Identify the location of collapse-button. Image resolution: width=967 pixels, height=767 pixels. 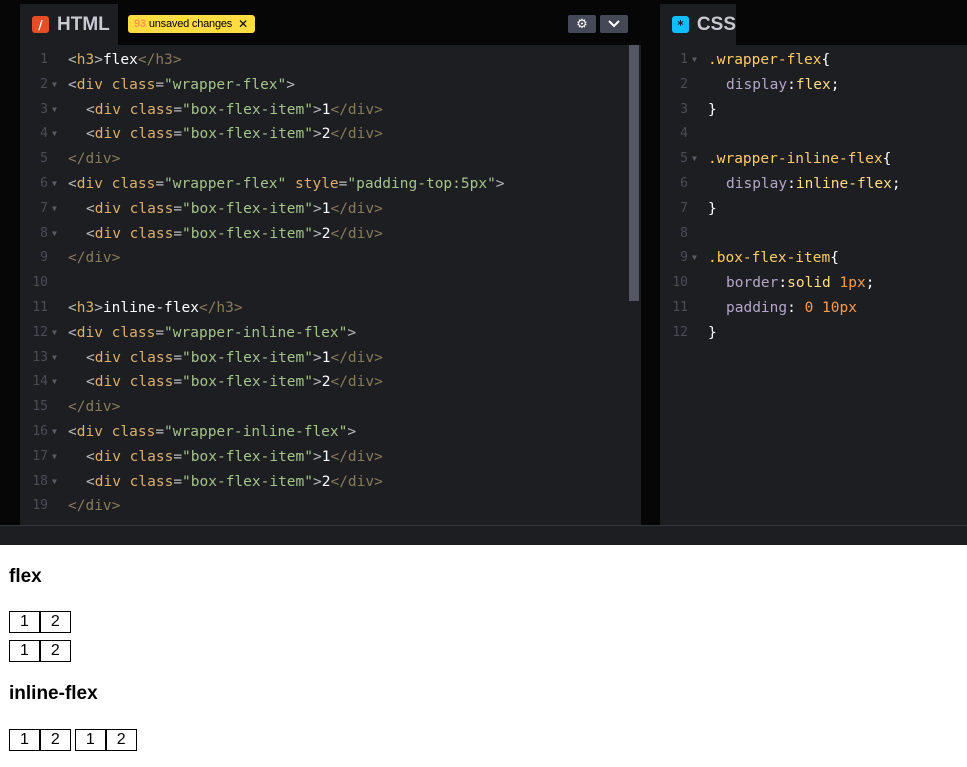
(614, 24).